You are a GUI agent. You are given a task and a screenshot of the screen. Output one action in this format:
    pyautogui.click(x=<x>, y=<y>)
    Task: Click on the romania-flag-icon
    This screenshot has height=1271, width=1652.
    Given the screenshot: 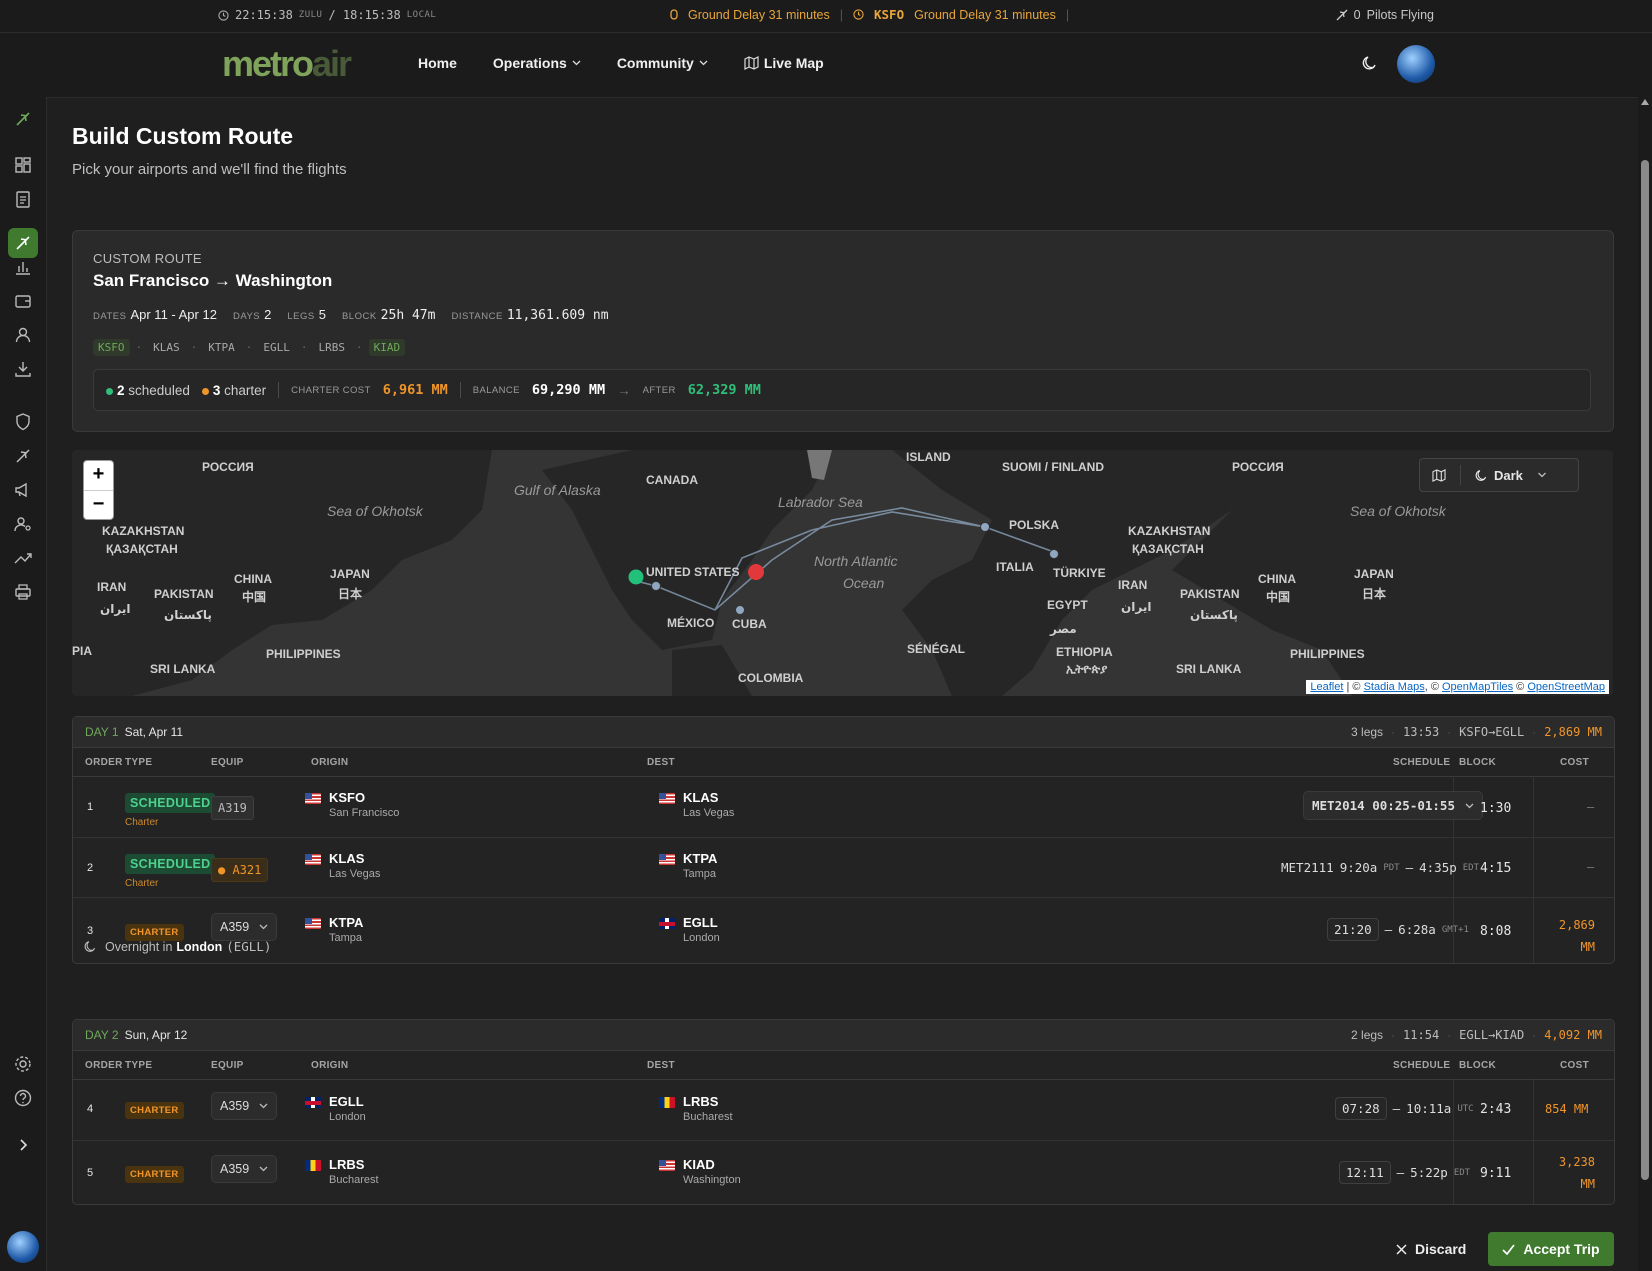 What is the action you would take?
    pyautogui.click(x=313, y=1165)
    